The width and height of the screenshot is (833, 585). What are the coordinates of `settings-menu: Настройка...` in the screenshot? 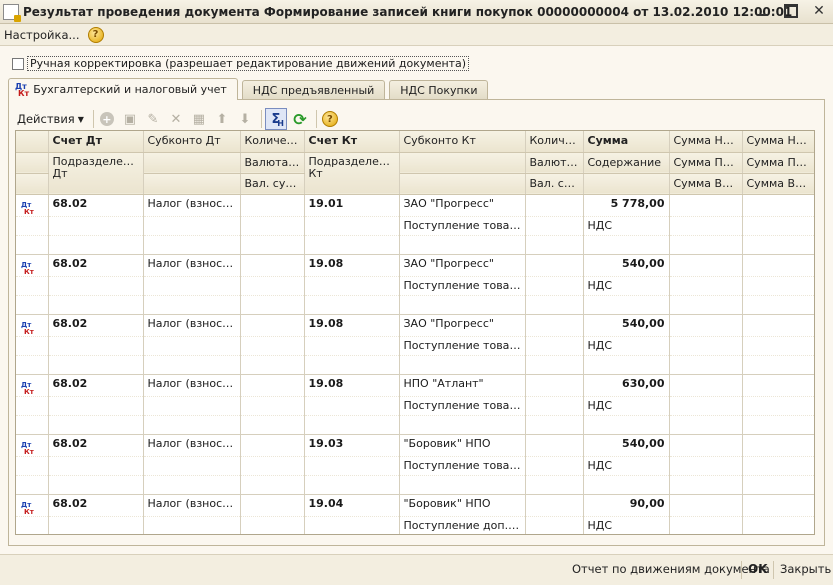 It's located at (42, 35).